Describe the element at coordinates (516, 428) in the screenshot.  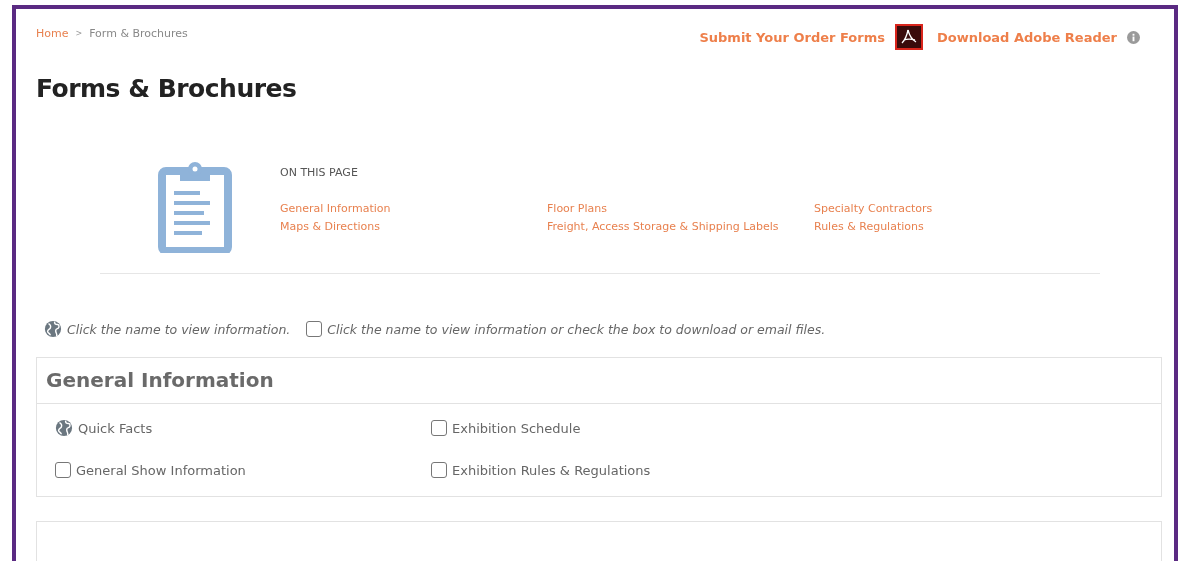
I see `document-link: Exhibition Schedule` at that location.